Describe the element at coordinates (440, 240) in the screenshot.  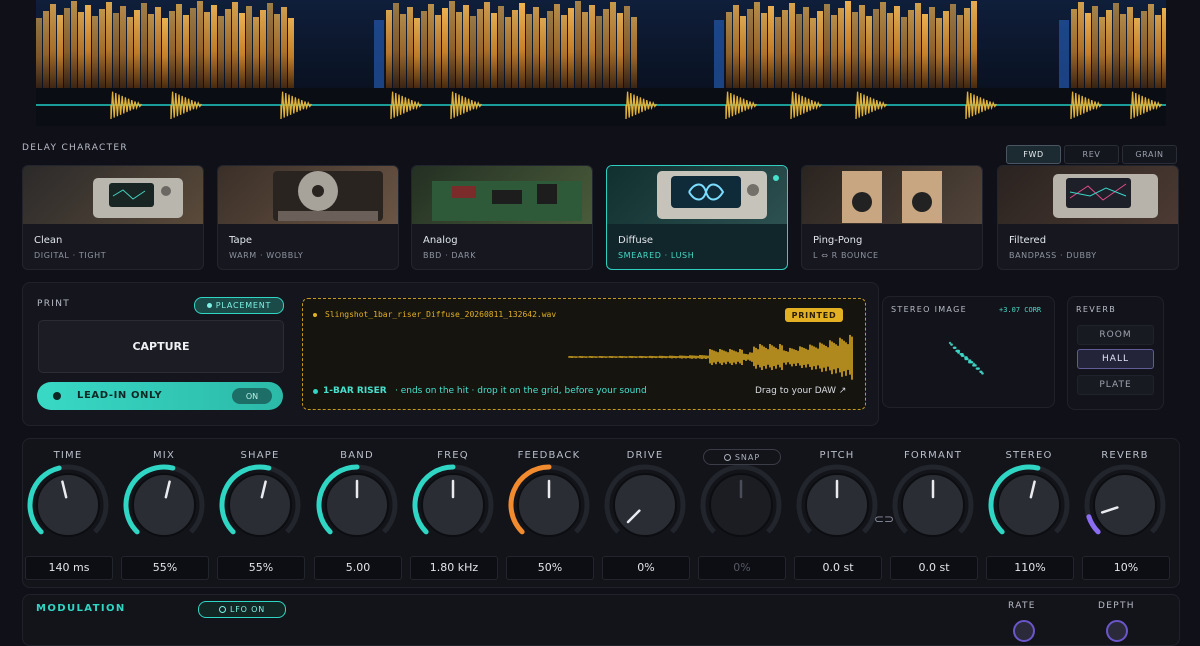
I see `card-name: Analog` at that location.